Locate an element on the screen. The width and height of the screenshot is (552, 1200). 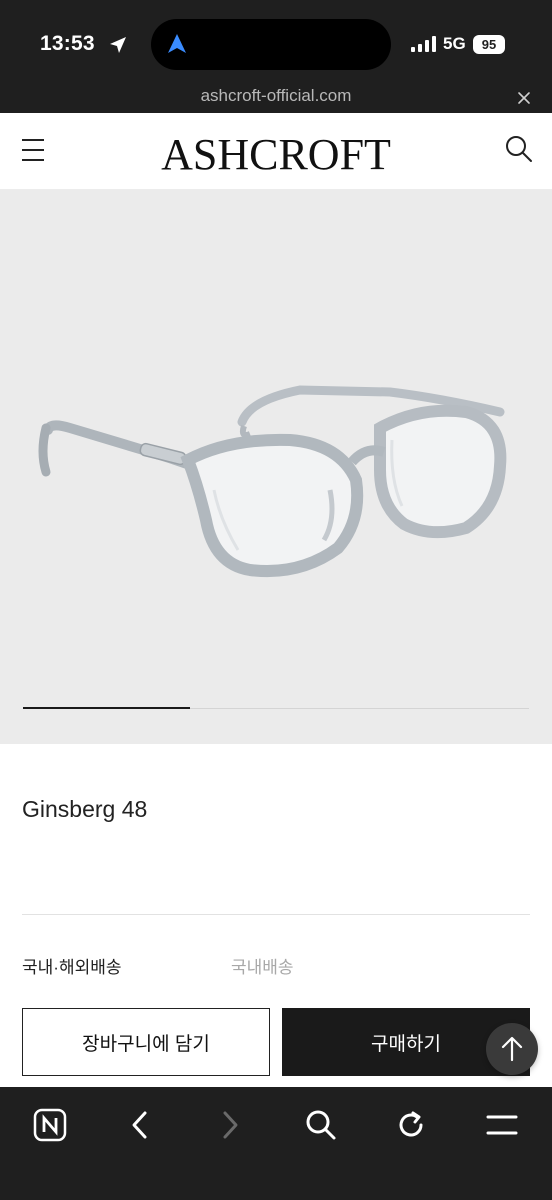
glasses-photo is located at coordinates (272, 481).